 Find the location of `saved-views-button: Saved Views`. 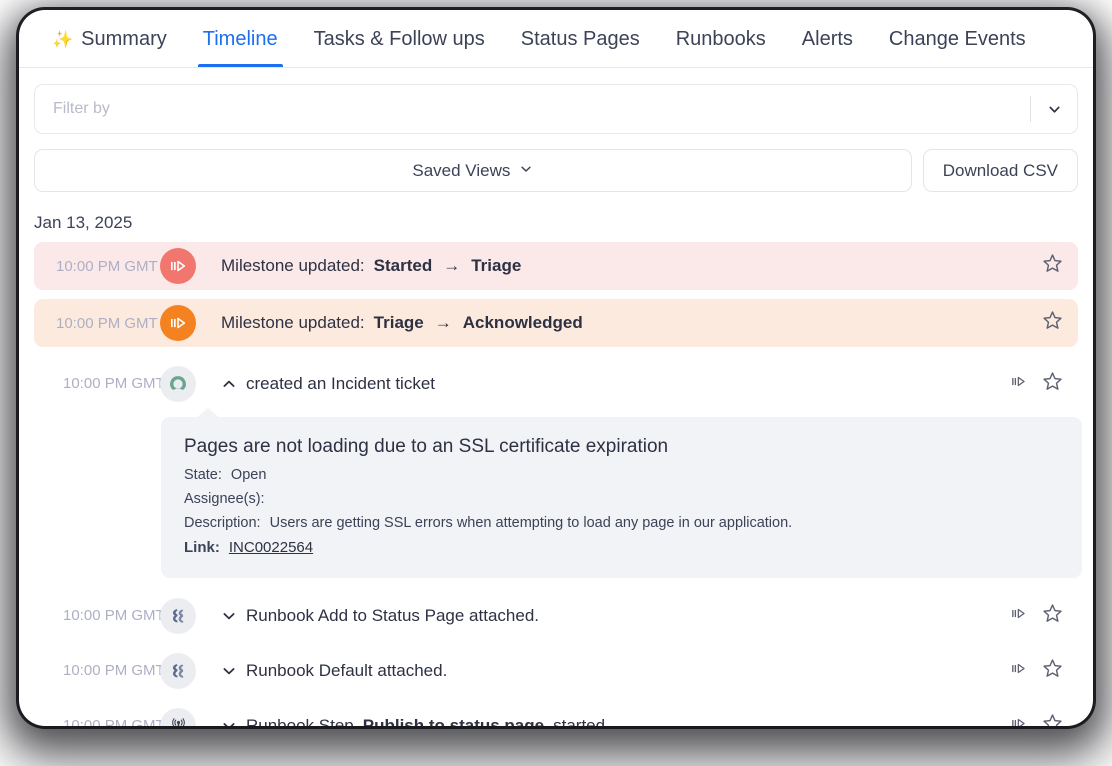

saved-views-button: Saved Views is located at coordinates (473, 170).